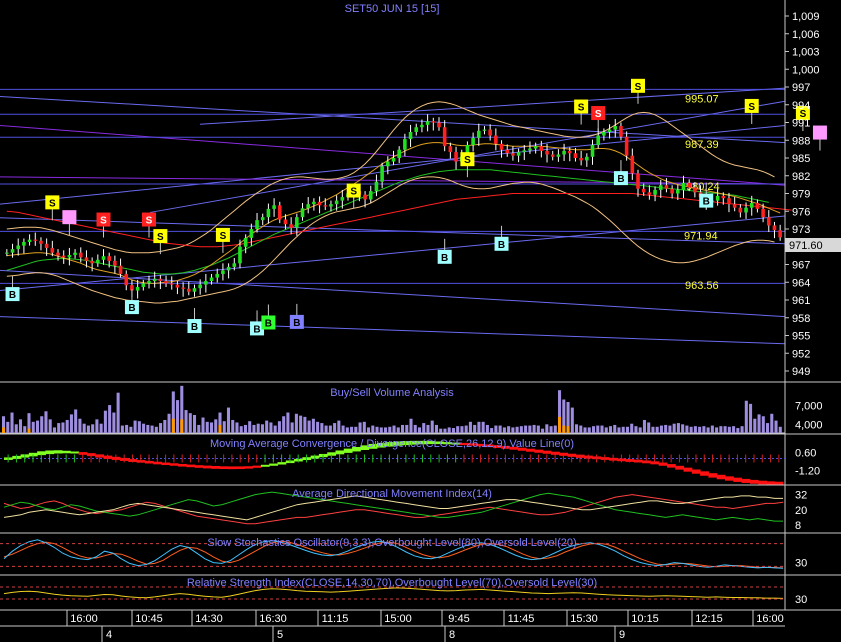 The height and width of the screenshot is (642, 841). What do you see at coordinates (806, 17) in the screenshot?
I see `price-tick-label: 1,009` at bounding box center [806, 17].